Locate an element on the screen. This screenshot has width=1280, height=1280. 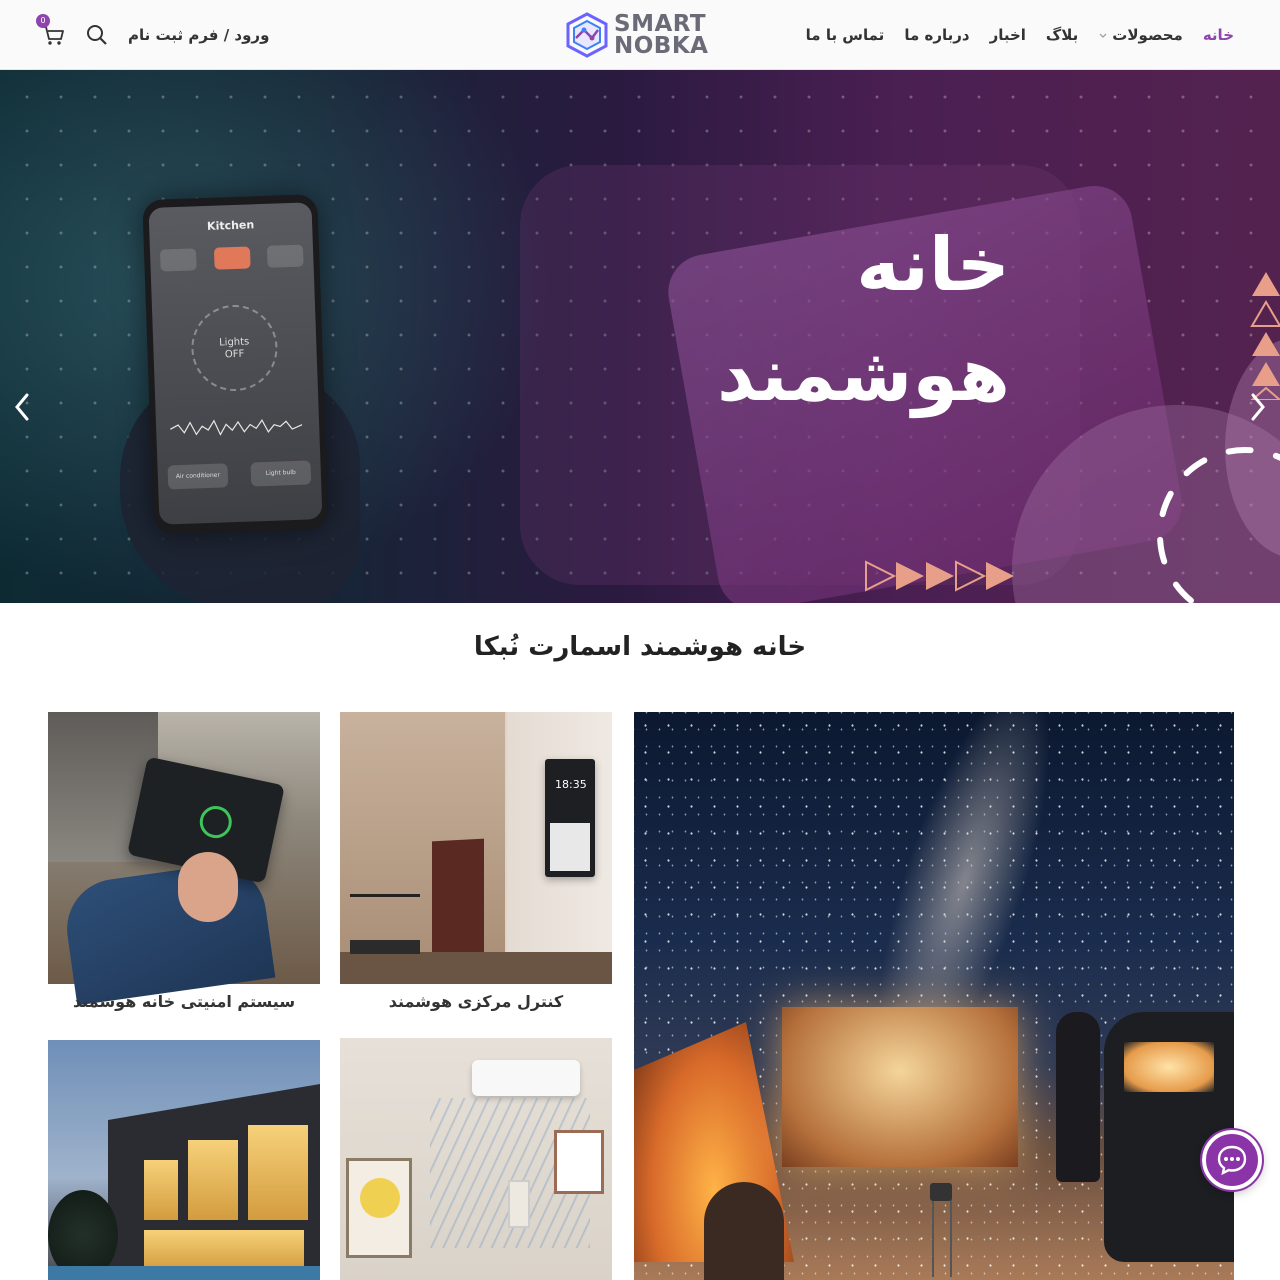
nav-contact: تماس با ما is located at coordinates (845, 35).